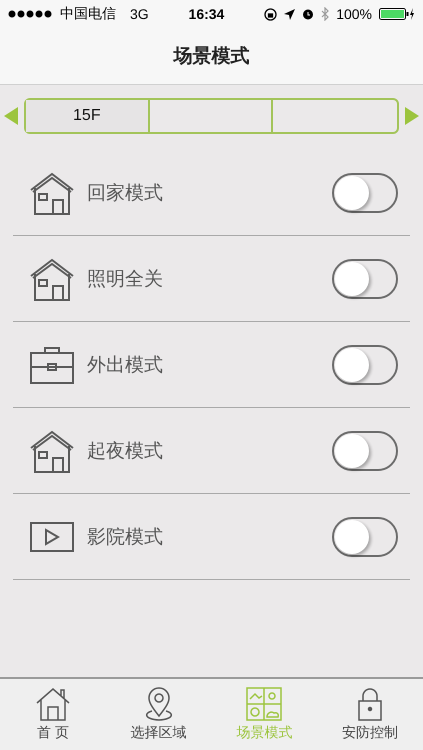 This screenshot has width=423, height=750. I want to click on video-icon, so click(52, 536).